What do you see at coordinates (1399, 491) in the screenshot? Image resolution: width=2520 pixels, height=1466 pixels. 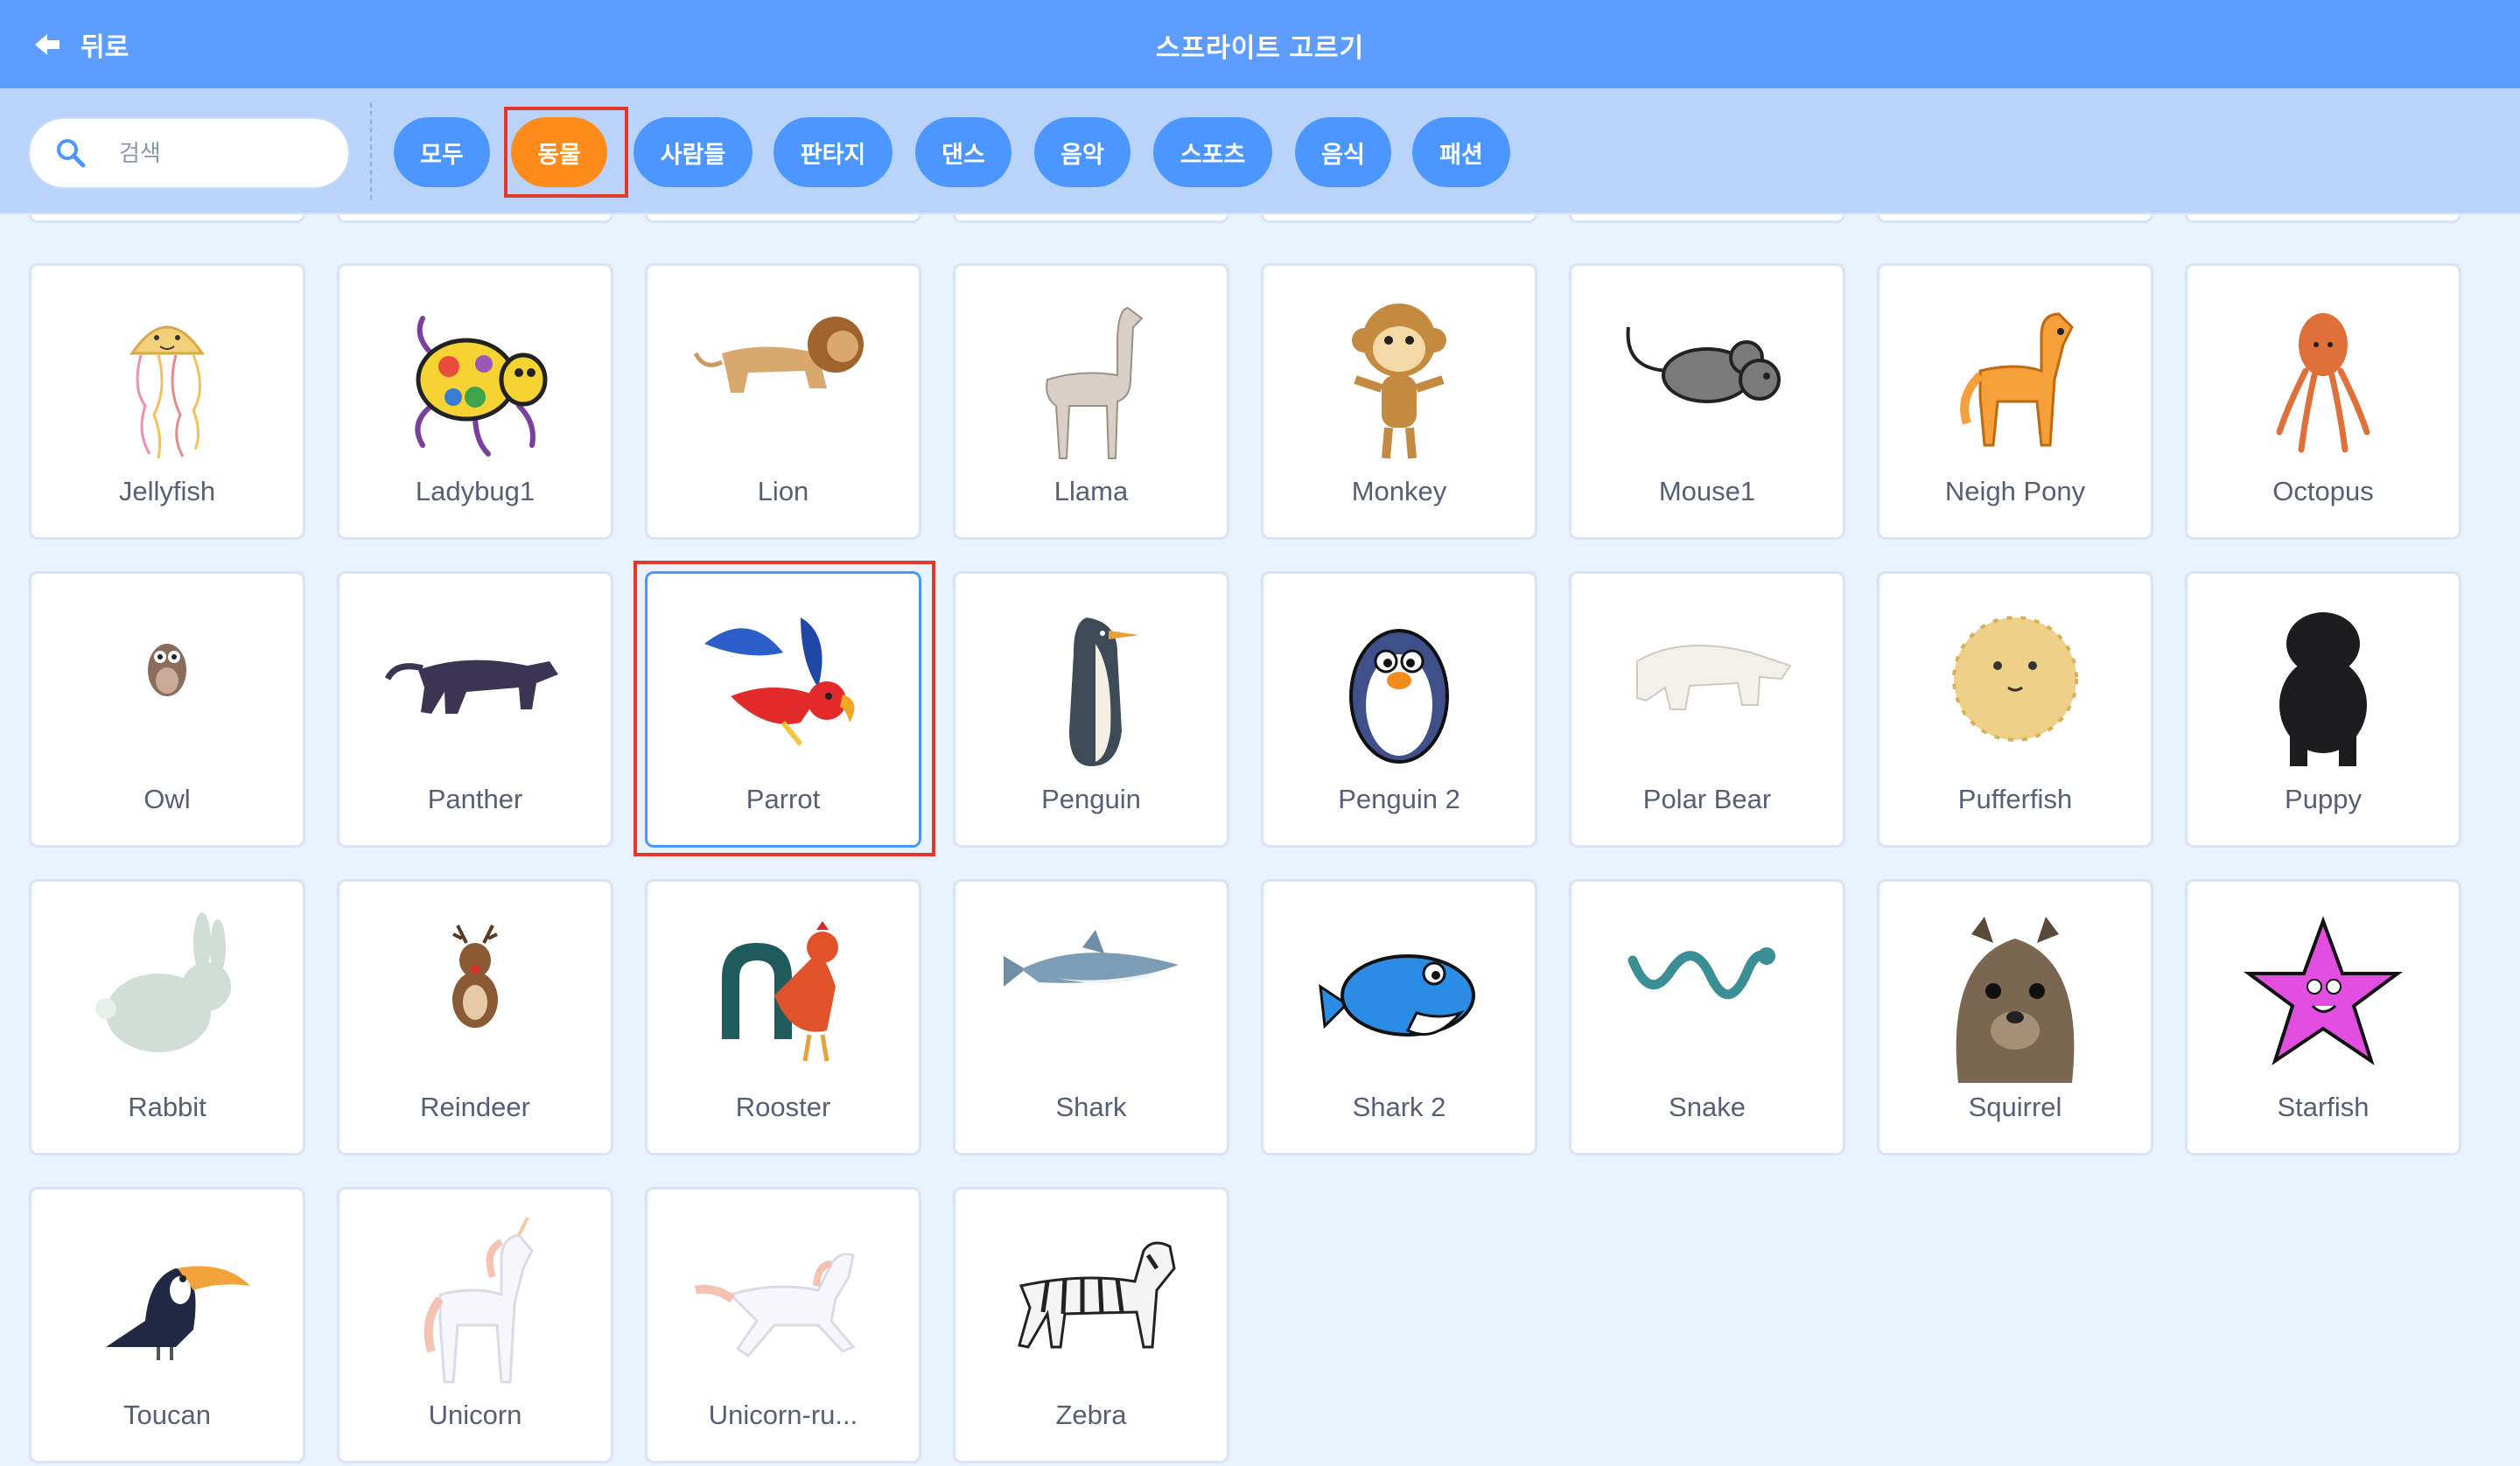 I see `sprite-name: Monkey` at bounding box center [1399, 491].